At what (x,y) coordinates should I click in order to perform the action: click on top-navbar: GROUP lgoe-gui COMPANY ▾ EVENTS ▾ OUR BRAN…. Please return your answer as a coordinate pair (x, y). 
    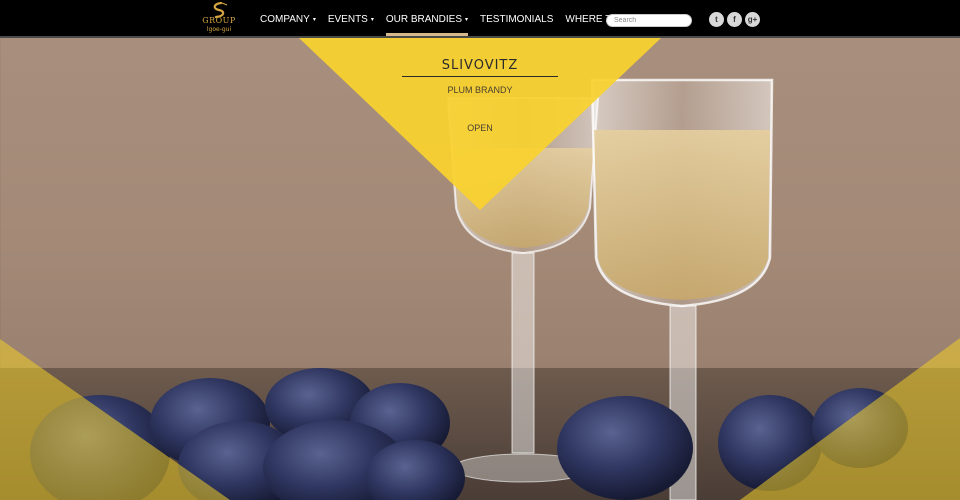
    Looking at the image, I should click on (480, 19).